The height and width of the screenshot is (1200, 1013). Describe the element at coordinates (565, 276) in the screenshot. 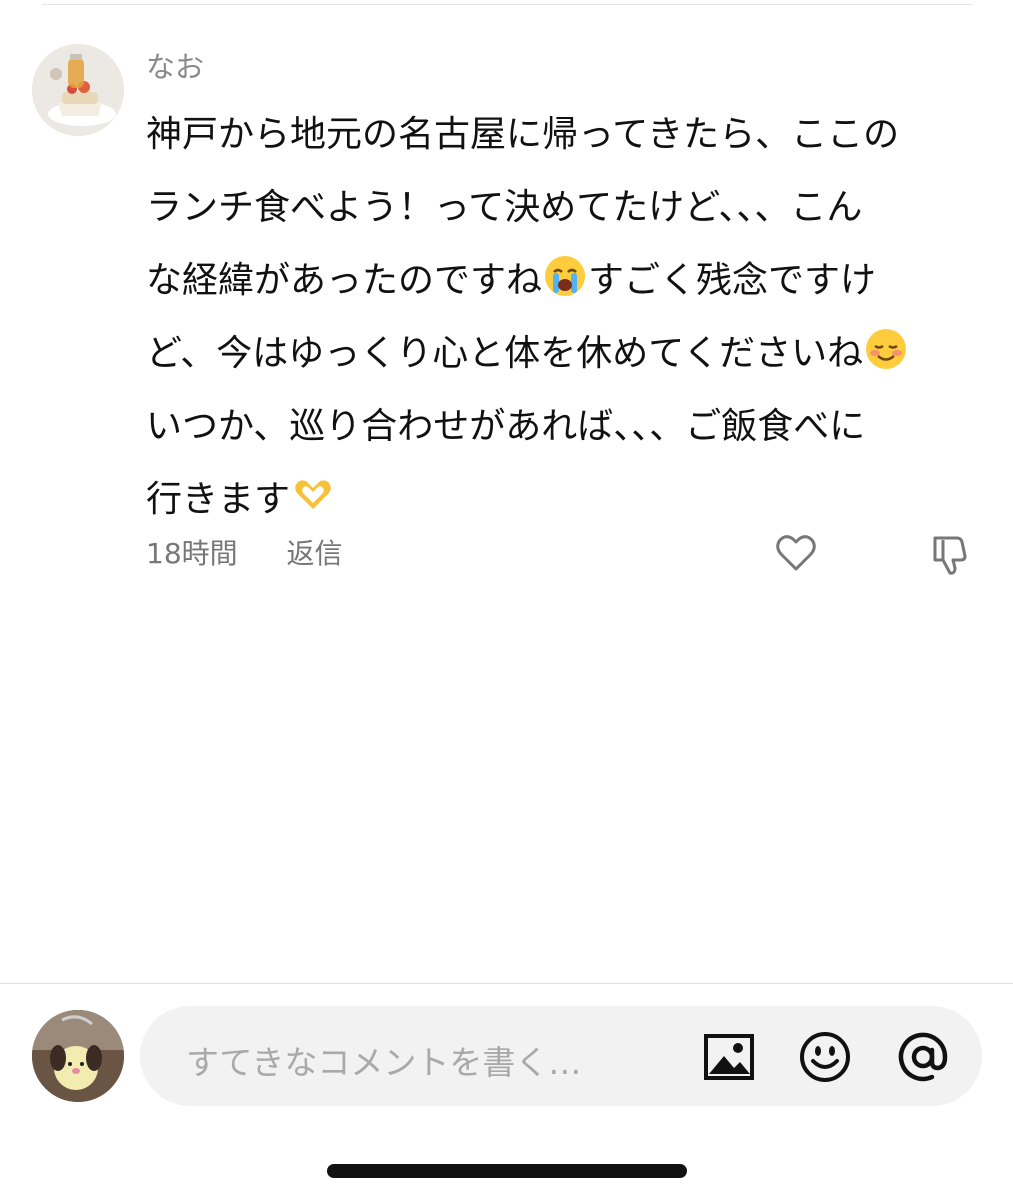

I see `crying-face-icon` at that location.